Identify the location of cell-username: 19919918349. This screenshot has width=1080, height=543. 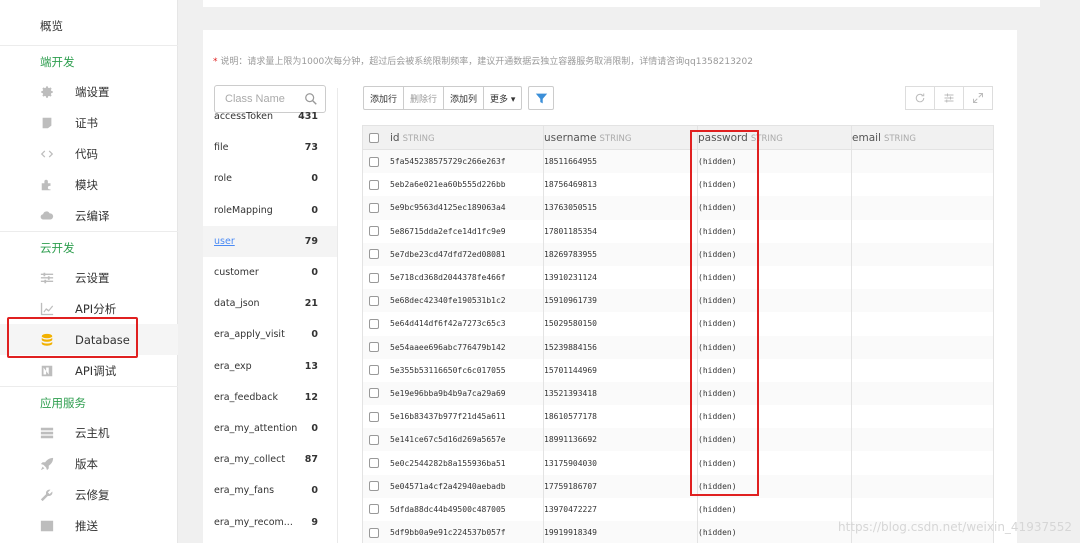
(621, 532).